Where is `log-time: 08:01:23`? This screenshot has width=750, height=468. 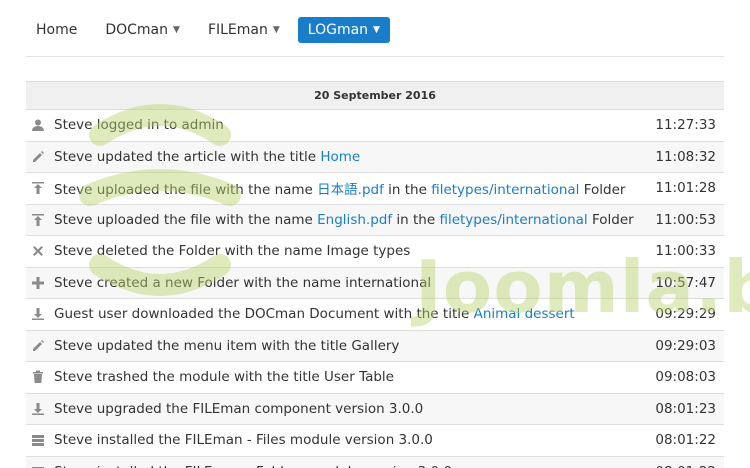 log-time: 08:01:23 is located at coordinates (685, 408).